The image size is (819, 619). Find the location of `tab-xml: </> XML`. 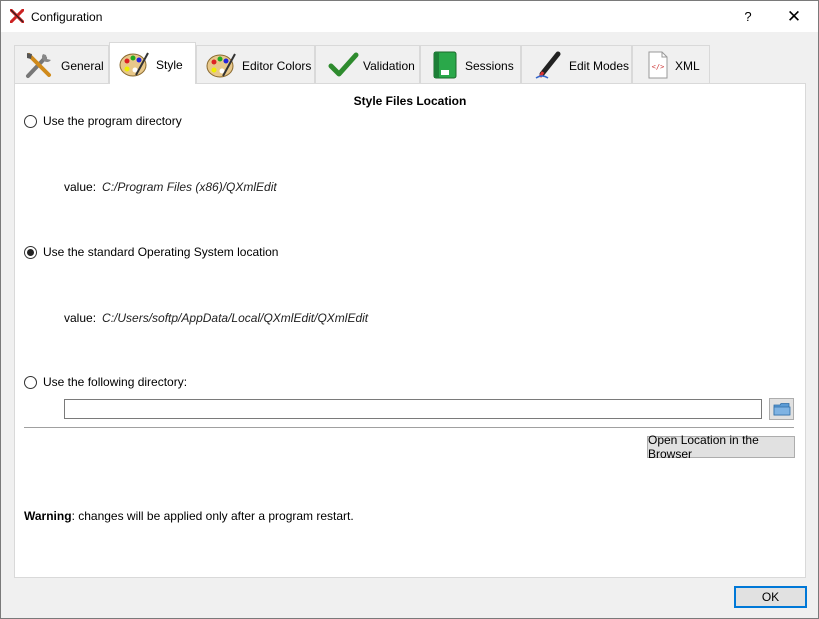

tab-xml: </> XML is located at coordinates (671, 64).